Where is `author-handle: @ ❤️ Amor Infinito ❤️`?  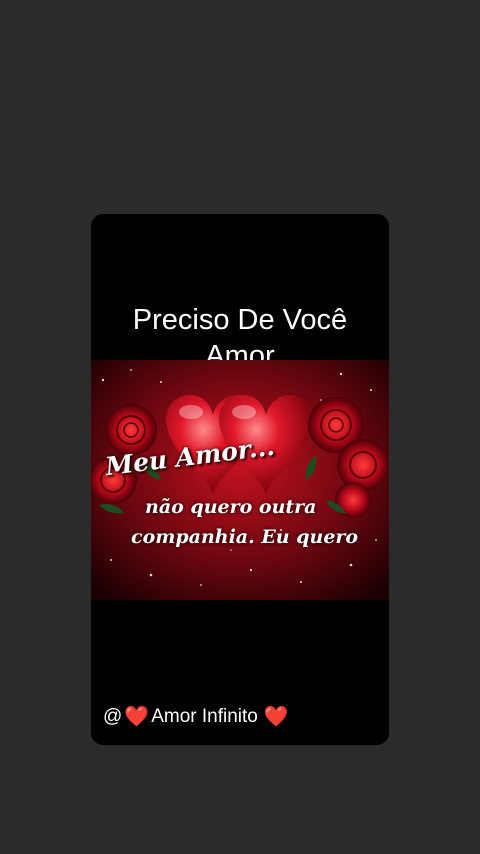 author-handle: @ ❤️ Amor Infinito ❤️ is located at coordinates (196, 716).